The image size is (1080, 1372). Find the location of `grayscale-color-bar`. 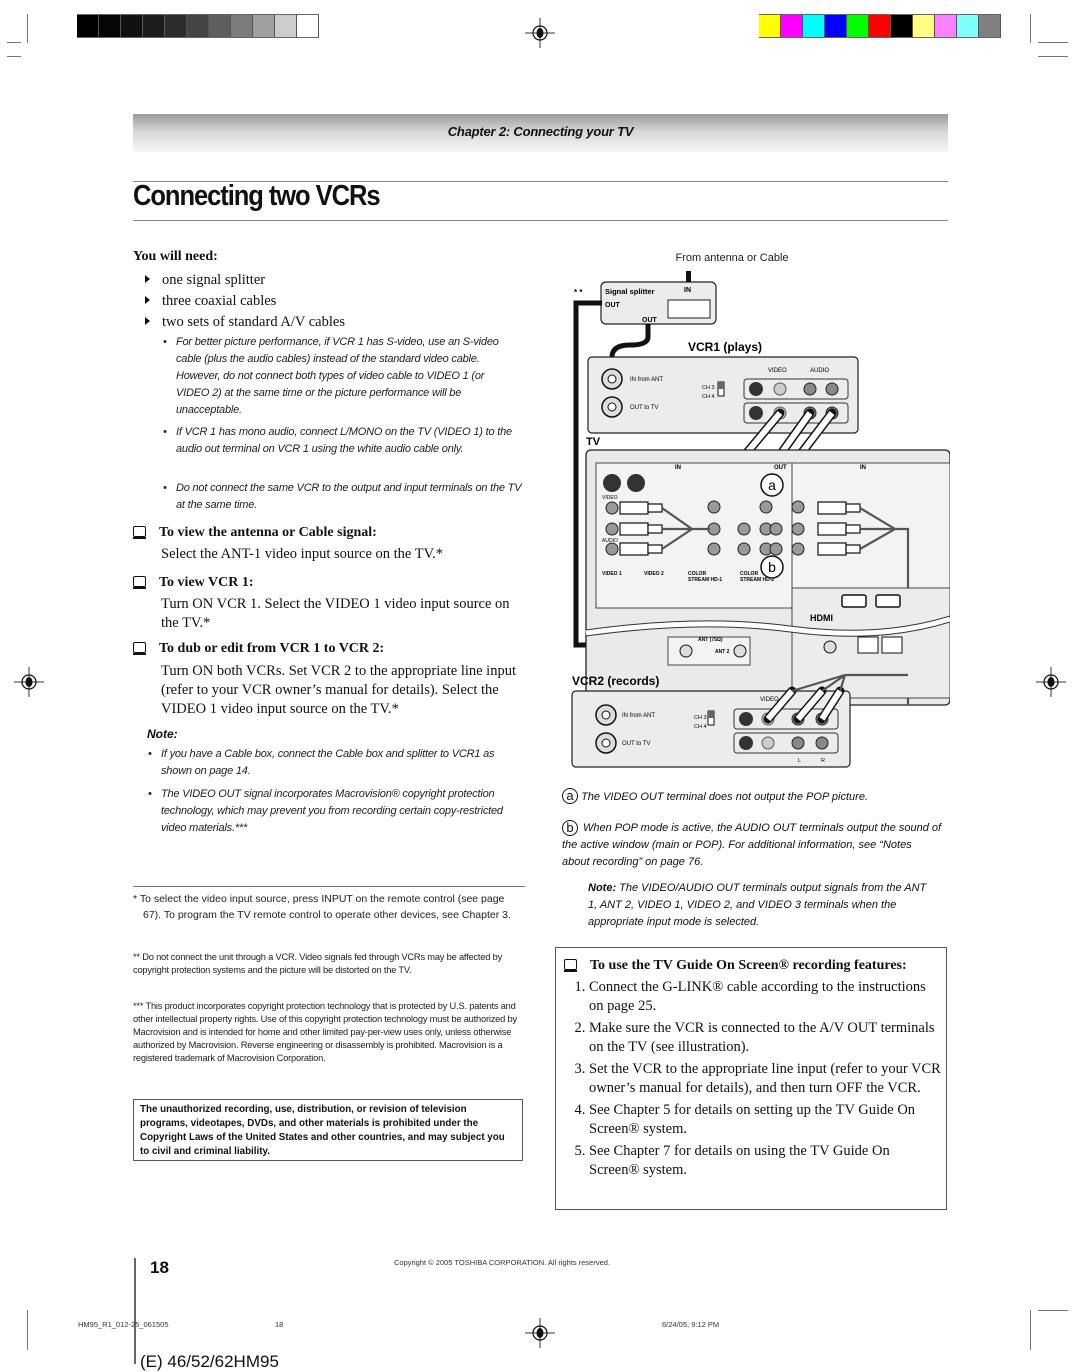

grayscale-color-bar is located at coordinates (198, 26).